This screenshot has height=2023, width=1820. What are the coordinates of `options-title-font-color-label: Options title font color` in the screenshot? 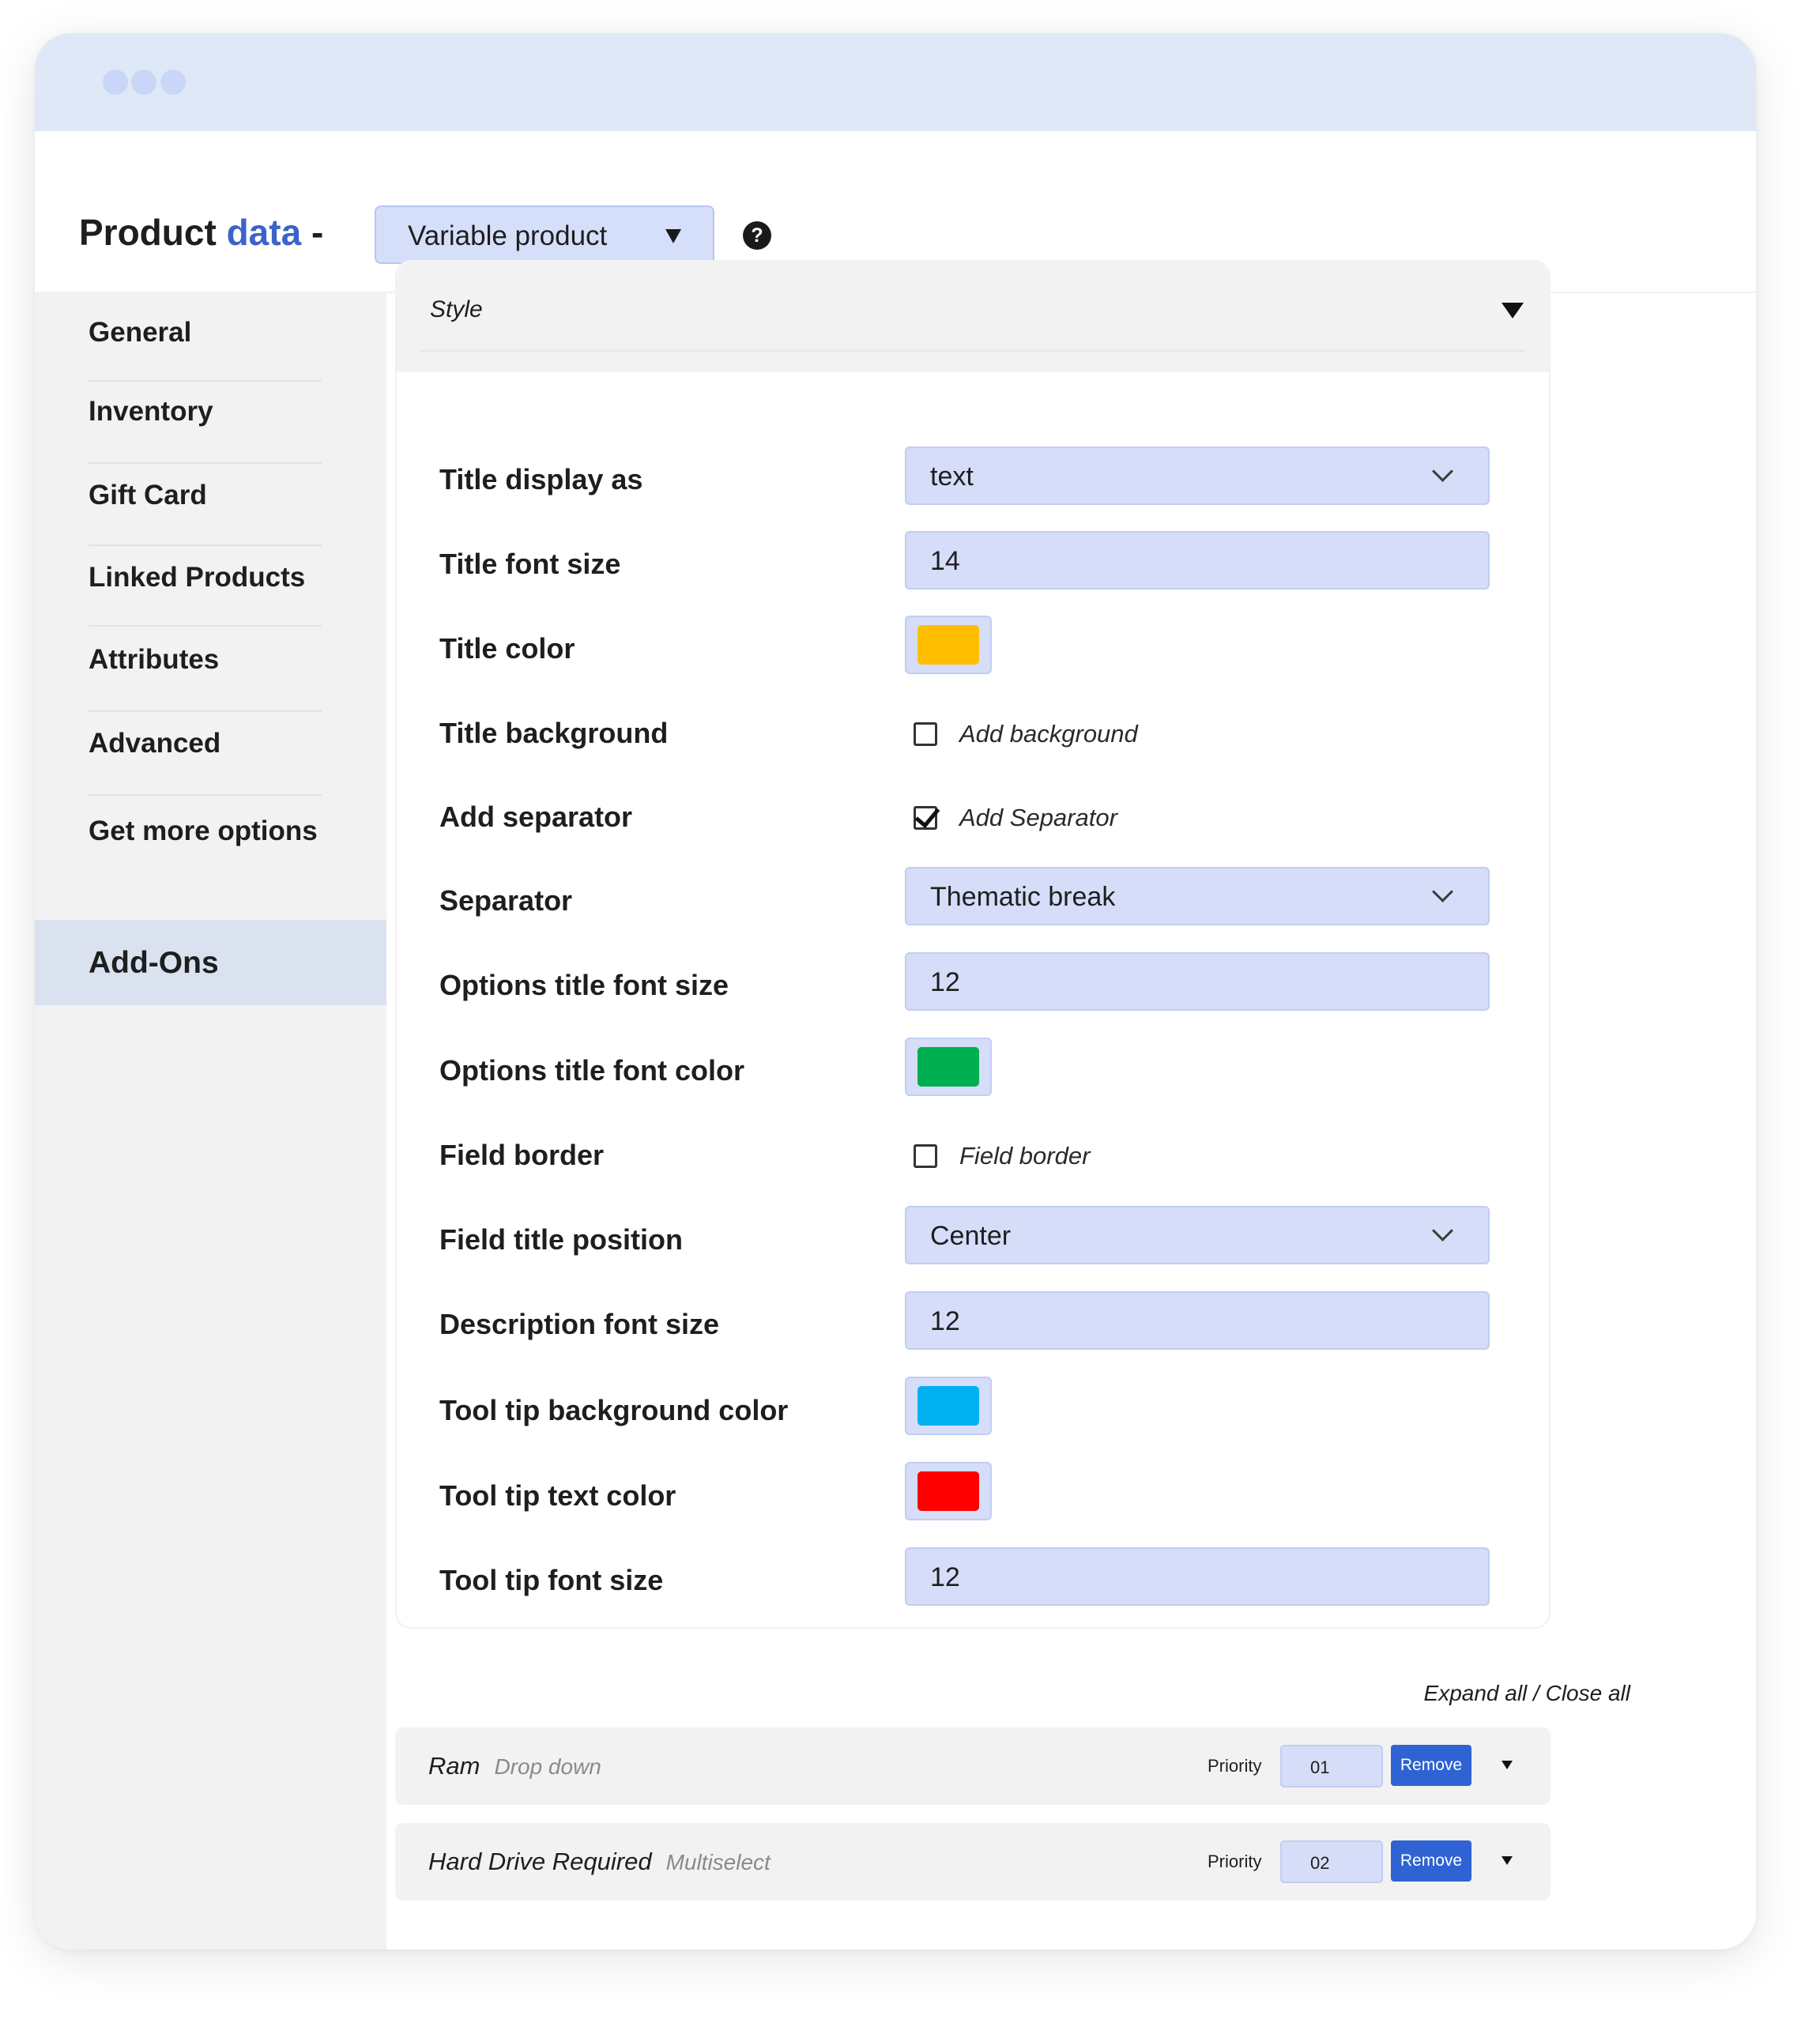 It's located at (591, 1070).